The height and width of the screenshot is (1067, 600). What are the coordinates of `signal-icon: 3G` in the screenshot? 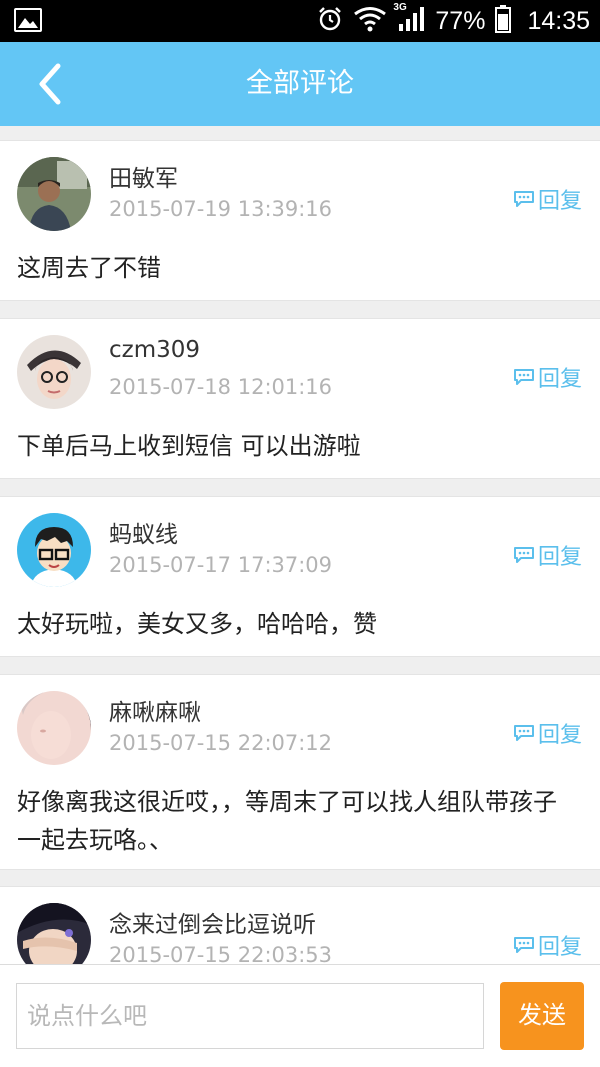 It's located at (409, 19).